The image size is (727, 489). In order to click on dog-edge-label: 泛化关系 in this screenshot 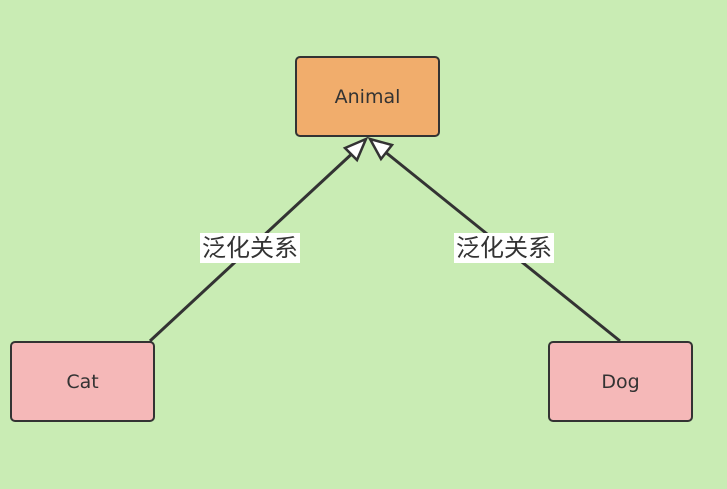, I will do `click(504, 248)`.